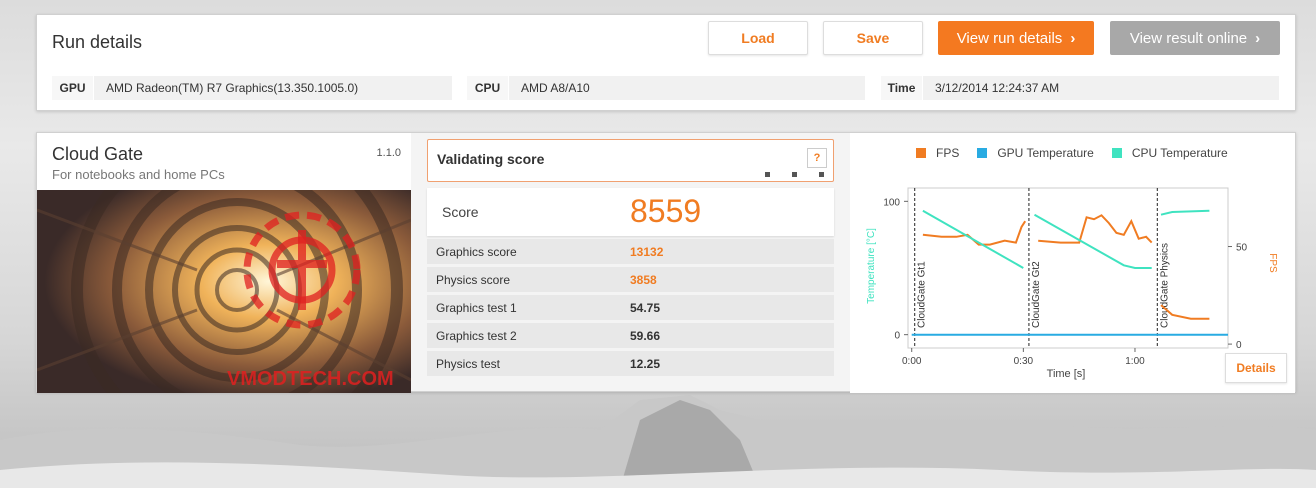 The image size is (1316, 488). What do you see at coordinates (97, 42) in the screenshot?
I see `run-details-title: Run details` at bounding box center [97, 42].